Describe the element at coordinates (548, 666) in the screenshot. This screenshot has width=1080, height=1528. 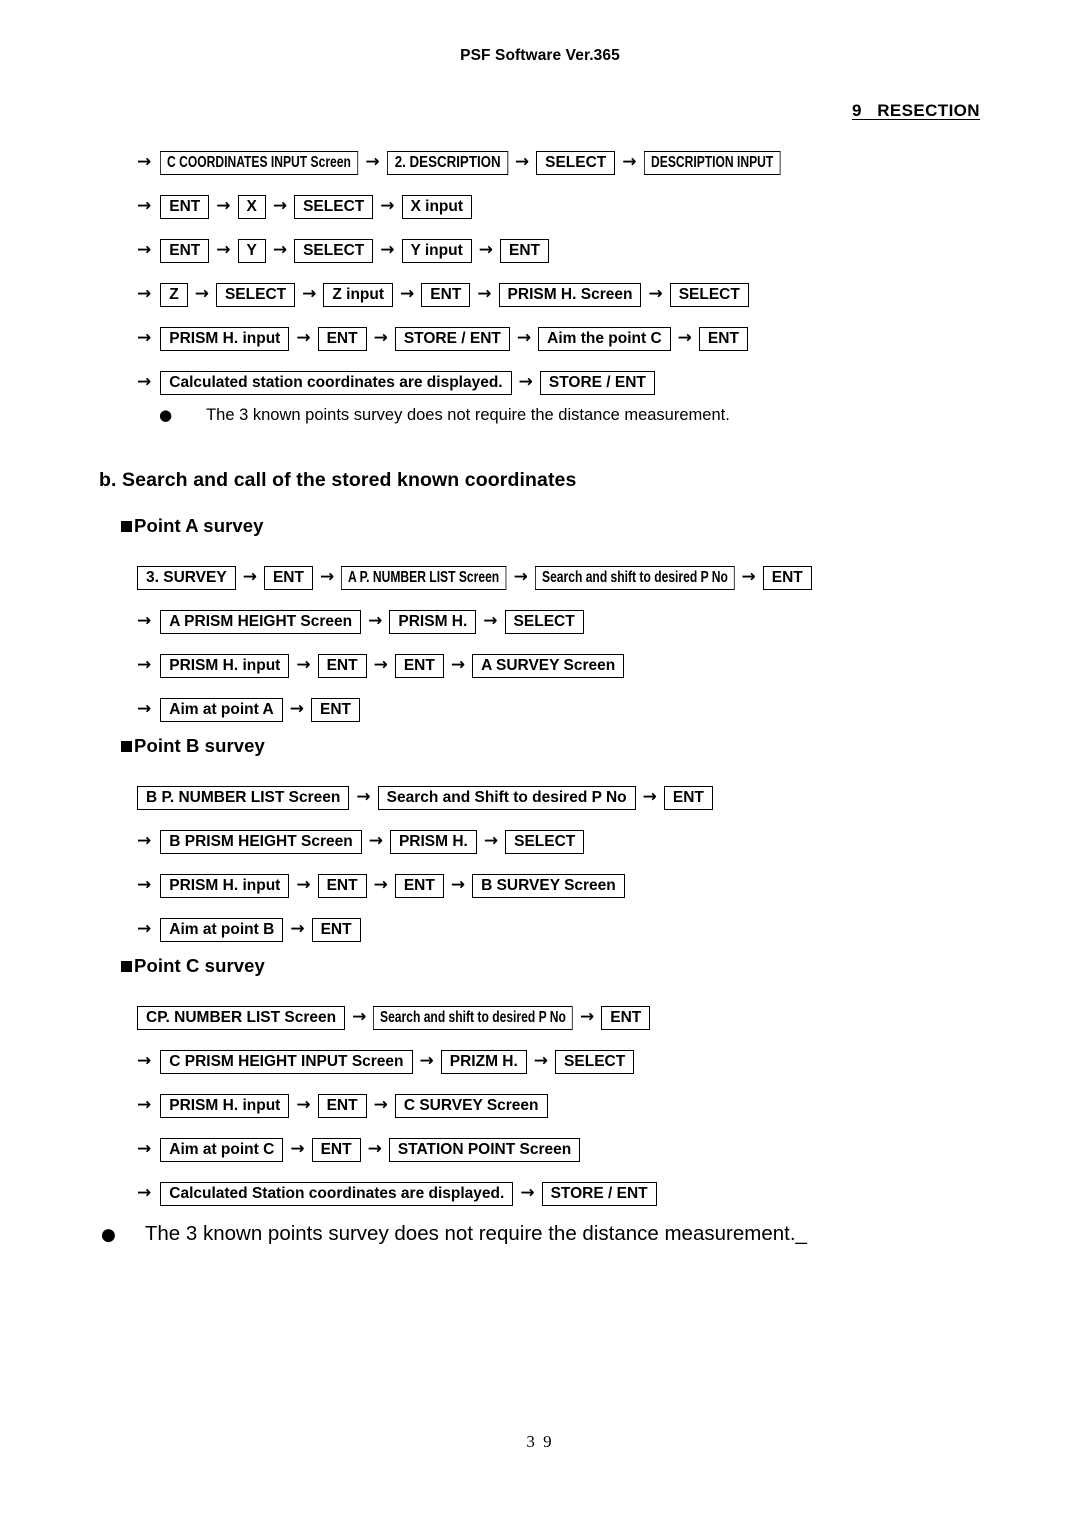
I see `flow-step-box: A SURVEY Screen` at that location.